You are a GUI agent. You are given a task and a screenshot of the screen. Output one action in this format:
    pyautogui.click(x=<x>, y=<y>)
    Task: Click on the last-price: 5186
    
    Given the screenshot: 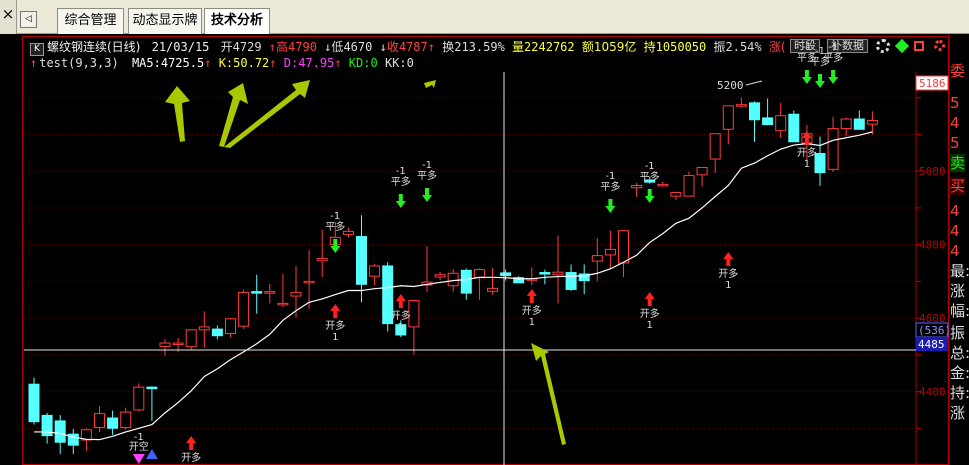 What is the action you would take?
    pyautogui.click(x=932, y=83)
    